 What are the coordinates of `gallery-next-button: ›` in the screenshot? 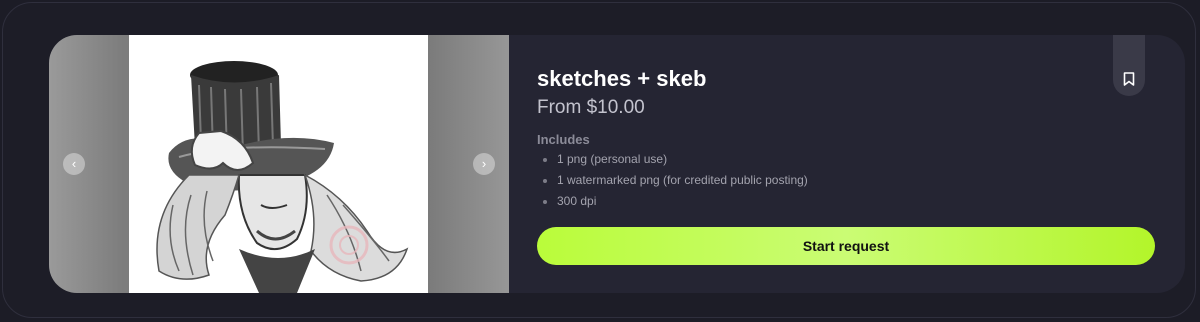 It's located at (484, 164).